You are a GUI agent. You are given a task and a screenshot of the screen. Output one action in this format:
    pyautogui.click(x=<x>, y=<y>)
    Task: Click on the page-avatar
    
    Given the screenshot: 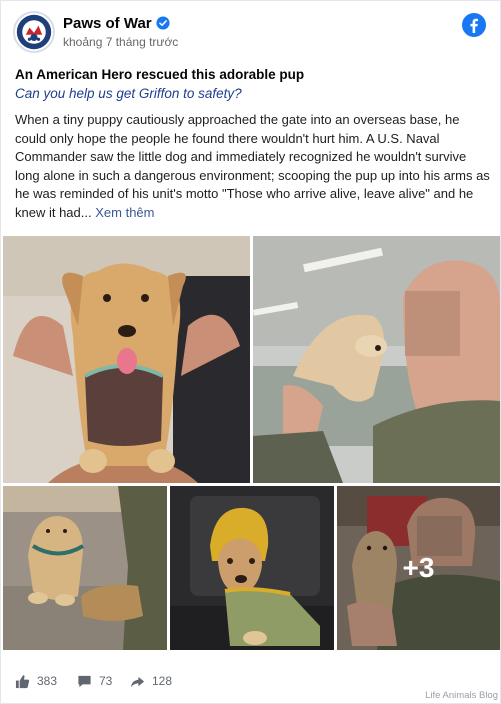 What is the action you would take?
    pyautogui.click(x=34, y=32)
    